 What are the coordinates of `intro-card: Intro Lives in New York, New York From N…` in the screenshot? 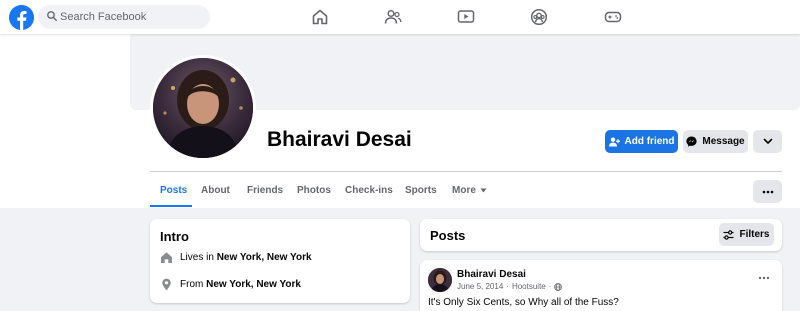 It's located at (280, 261).